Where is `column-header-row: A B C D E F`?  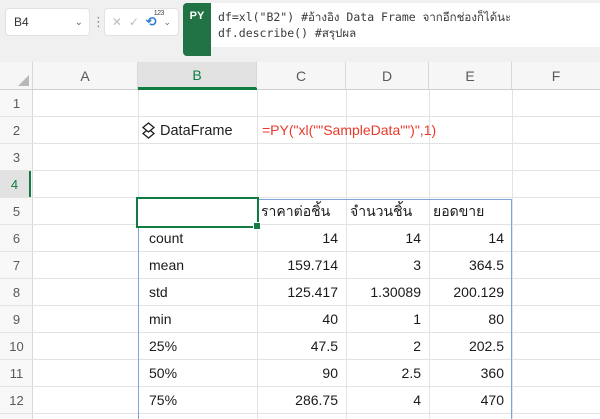
column-header-row: A B C D E F is located at coordinates (300, 76).